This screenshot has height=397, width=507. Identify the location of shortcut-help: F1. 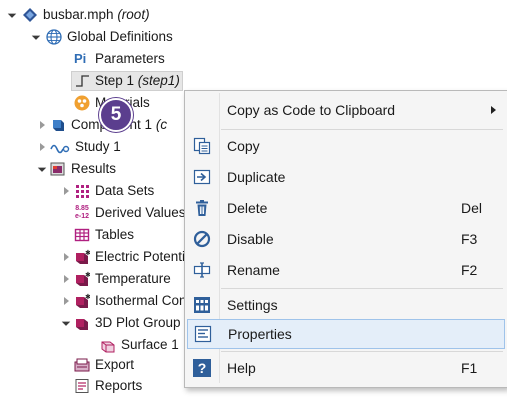
(469, 368).